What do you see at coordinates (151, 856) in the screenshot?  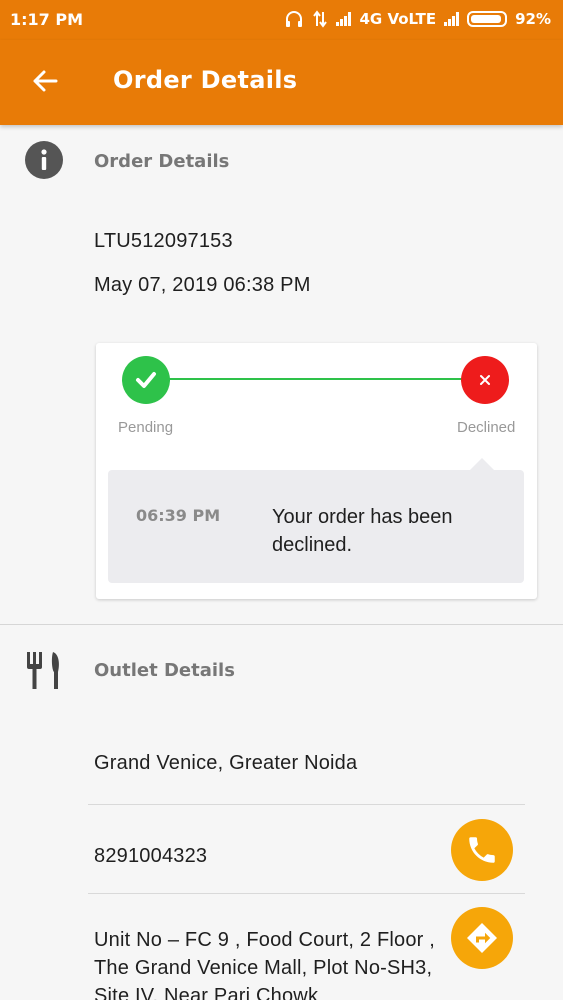 I see `outlet-phone: 8291004323` at bounding box center [151, 856].